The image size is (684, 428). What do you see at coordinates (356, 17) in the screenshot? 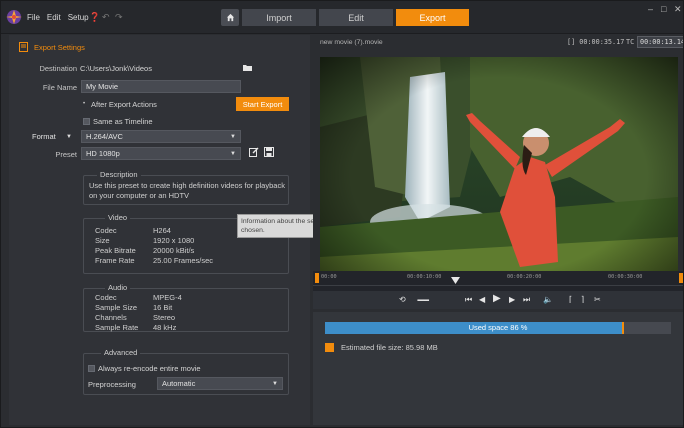
I see `tab-edit: Edit` at bounding box center [356, 17].